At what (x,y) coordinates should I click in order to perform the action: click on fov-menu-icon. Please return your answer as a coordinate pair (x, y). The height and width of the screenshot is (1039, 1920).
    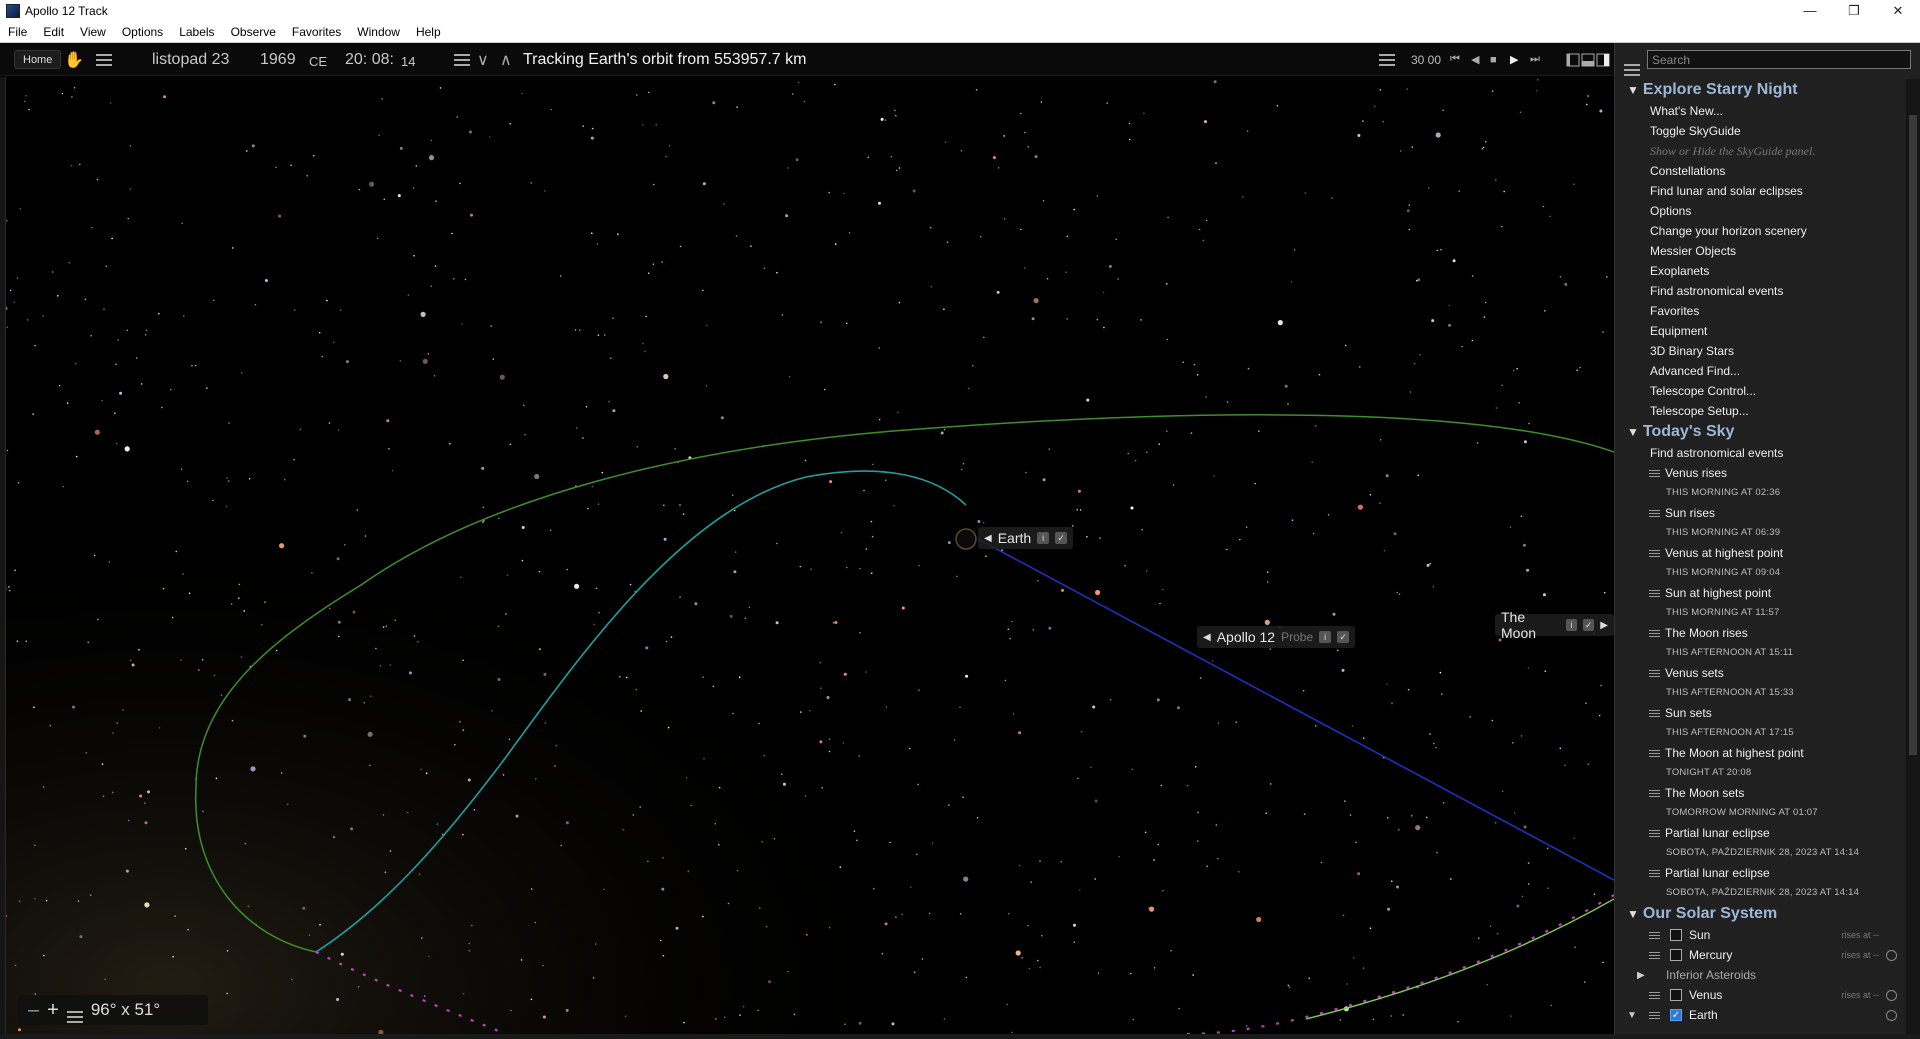
    Looking at the image, I should click on (74, 1010).